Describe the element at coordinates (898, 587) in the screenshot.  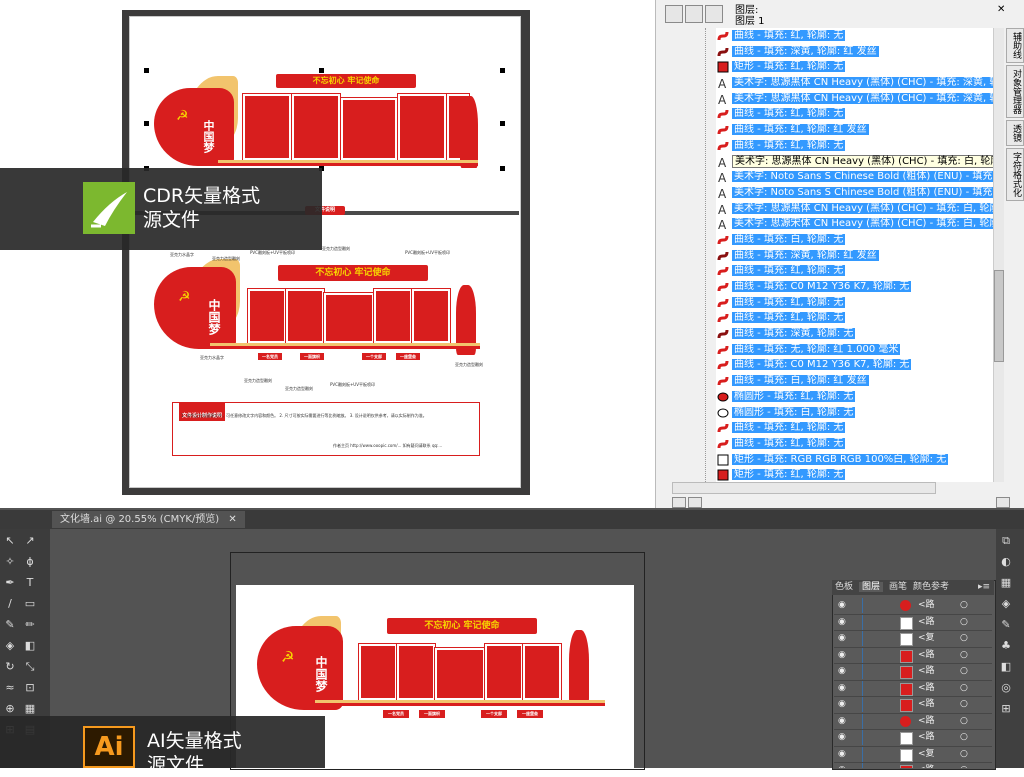
I see `panel-tab: 画笔` at that location.